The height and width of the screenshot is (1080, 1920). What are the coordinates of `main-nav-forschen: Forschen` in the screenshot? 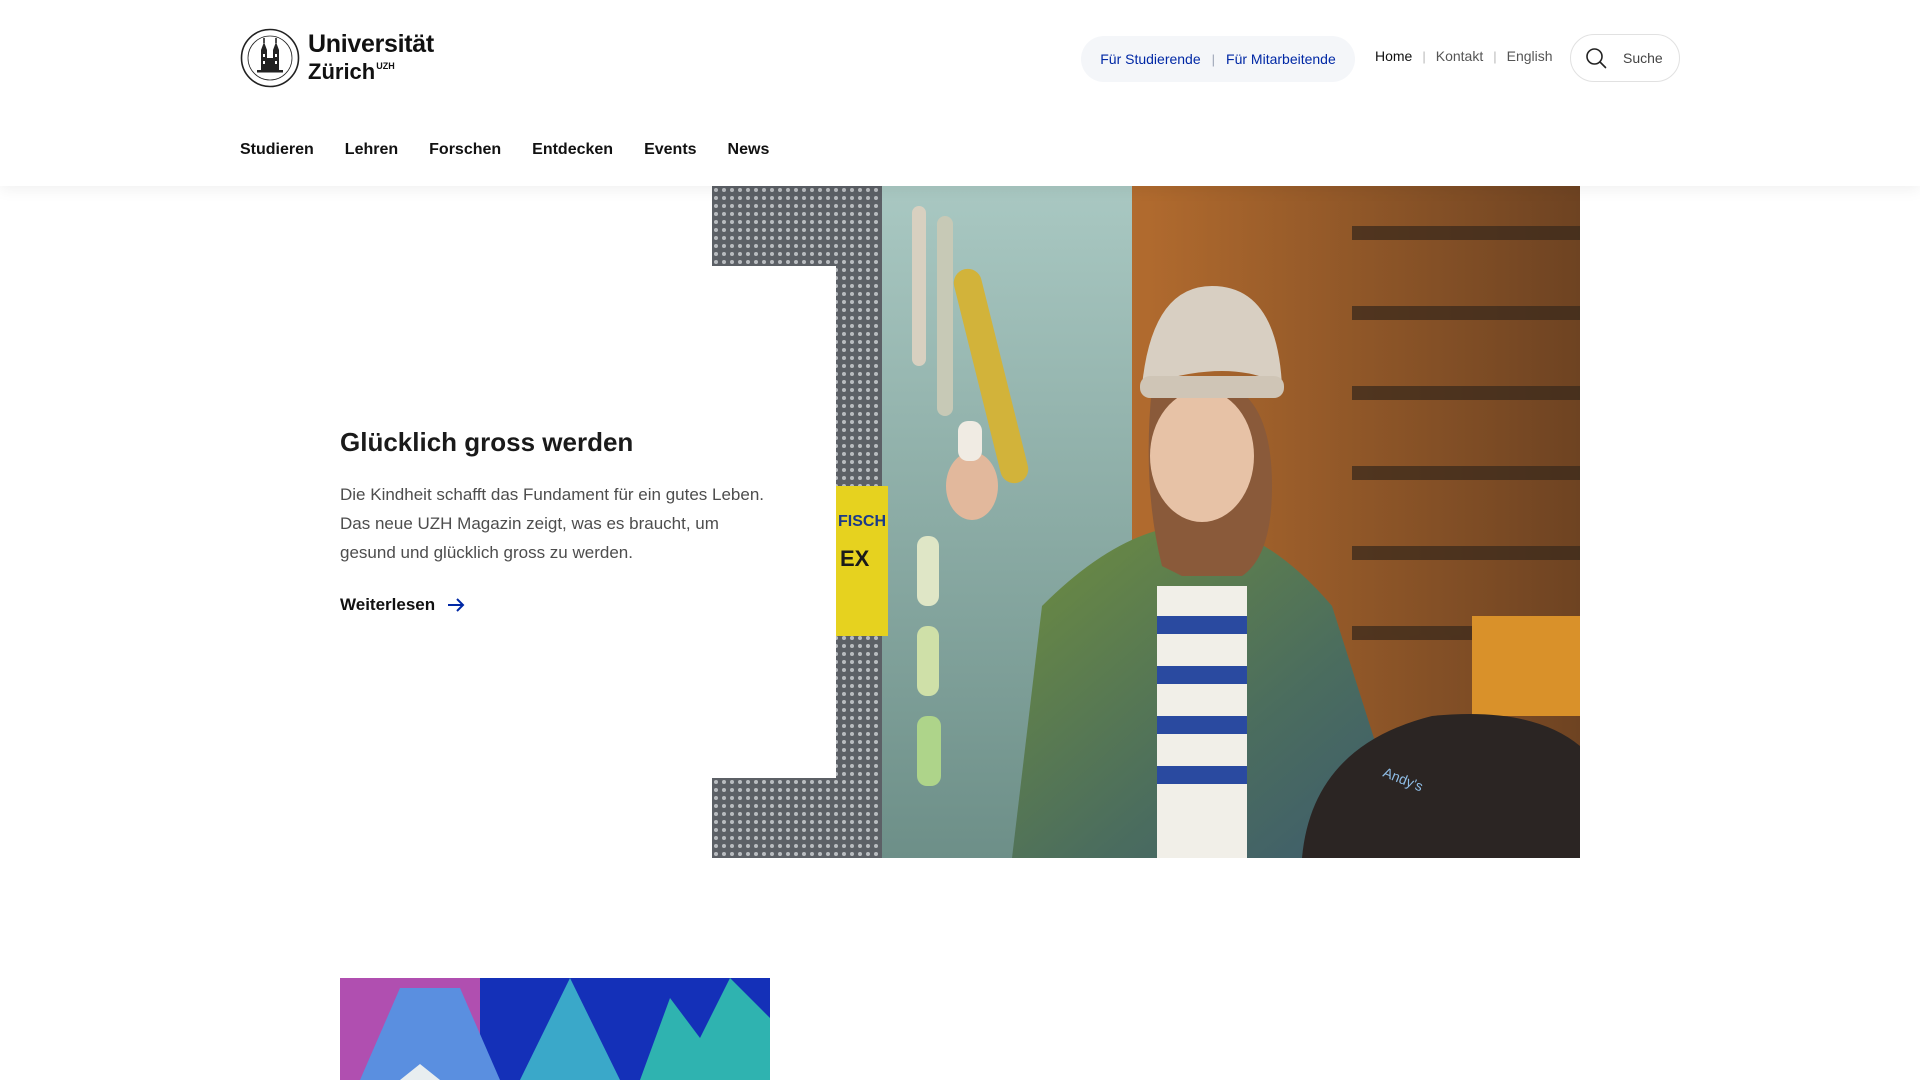 It's located at (465, 150).